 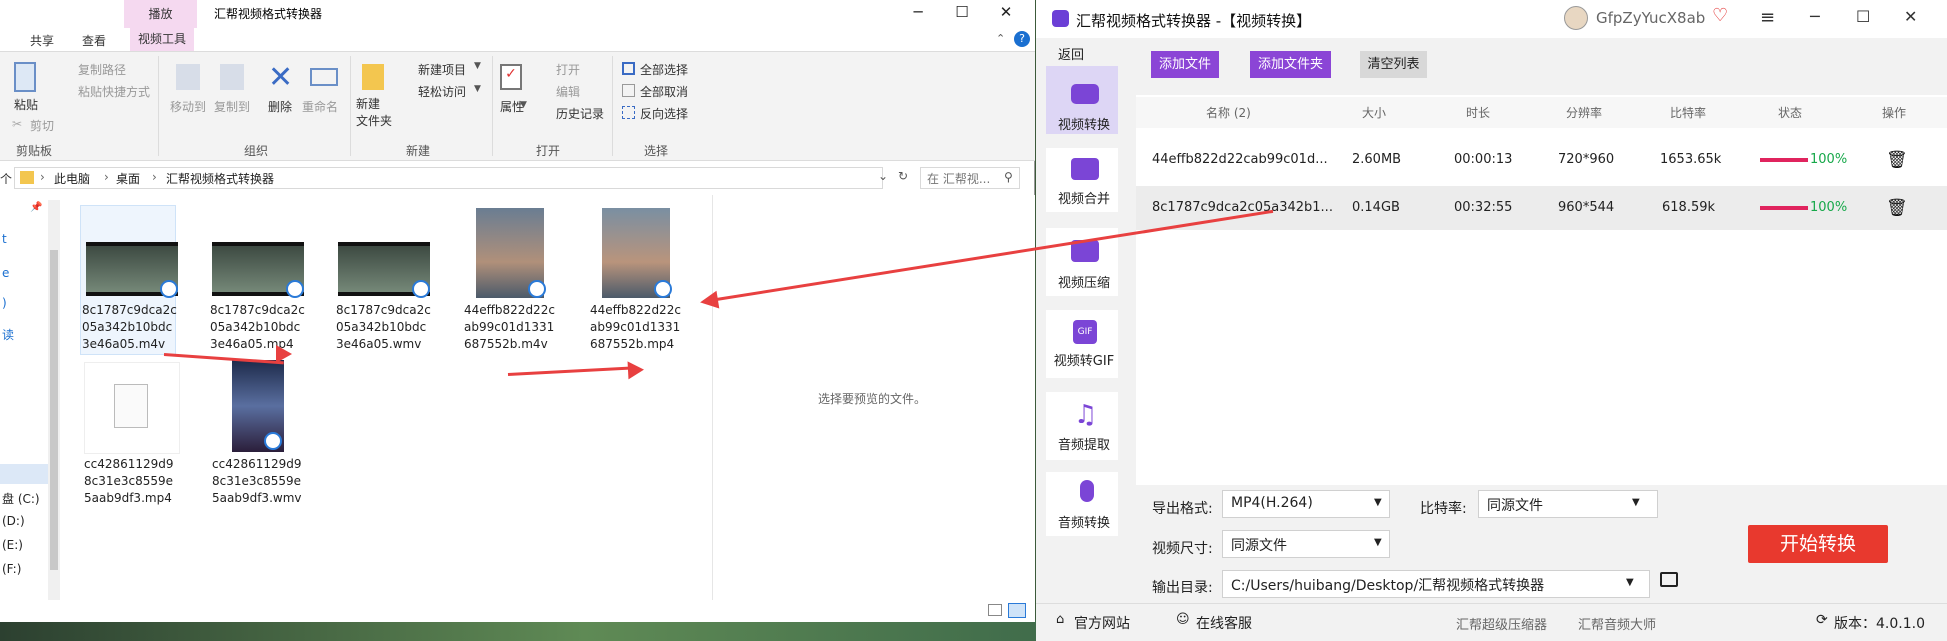 What do you see at coordinates (13, 521) in the screenshot?
I see `nav-drive-d: (D:)` at bounding box center [13, 521].